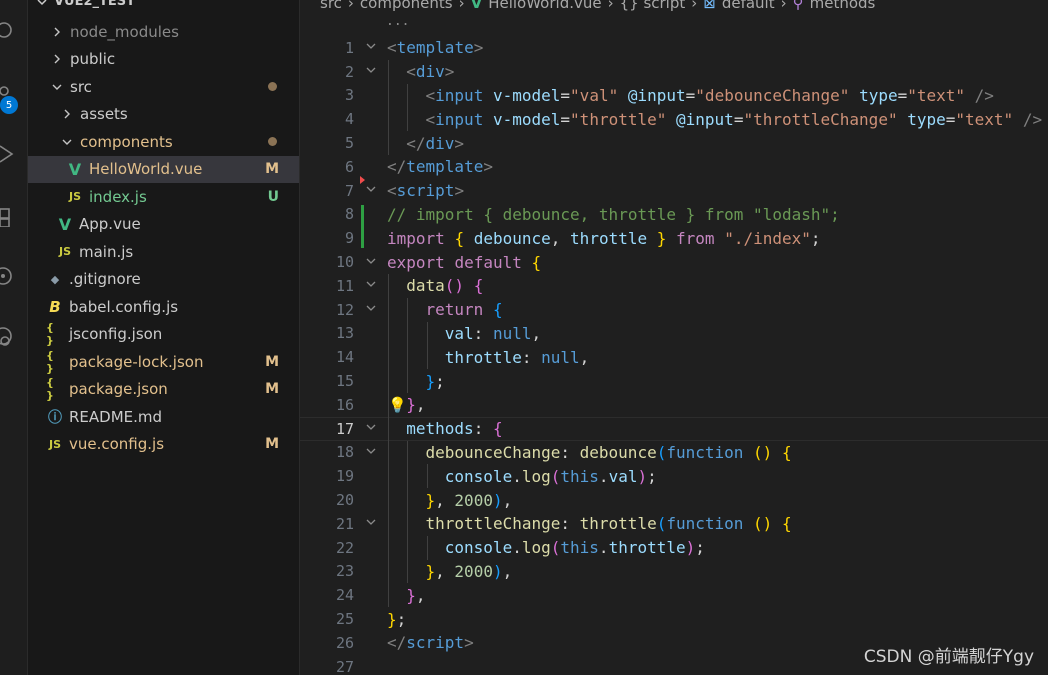 This screenshot has width=1048, height=675. Describe the element at coordinates (272, 86) in the screenshot. I see `modified-dot` at that location.